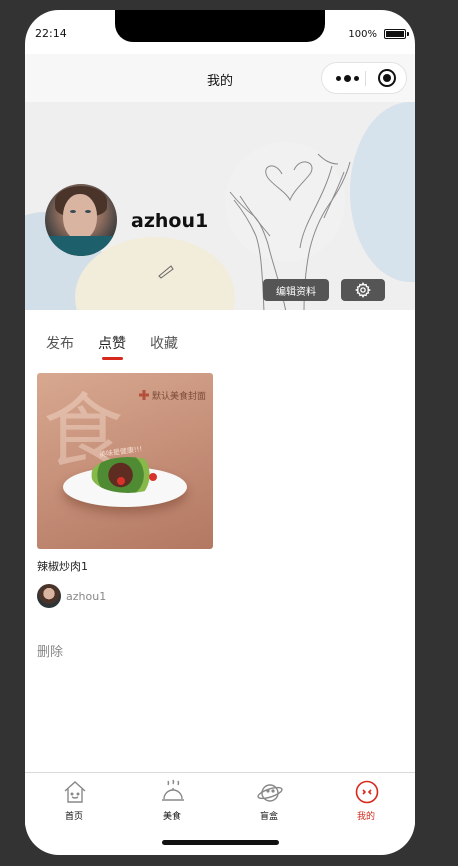  I want to click on food-cover-icon, so click(173, 790).